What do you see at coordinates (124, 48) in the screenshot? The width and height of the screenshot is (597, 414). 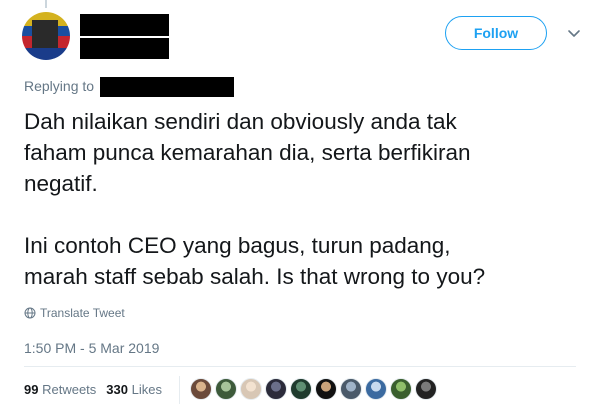 I see `redacted-username` at bounding box center [124, 48].